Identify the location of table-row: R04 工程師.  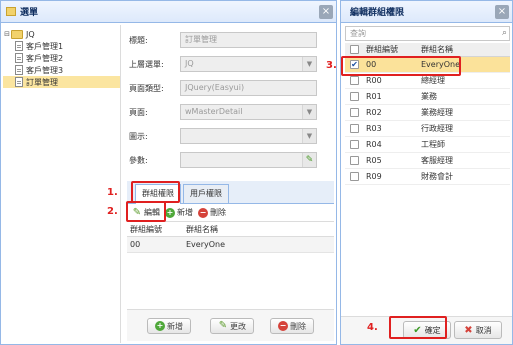
(427, 145).